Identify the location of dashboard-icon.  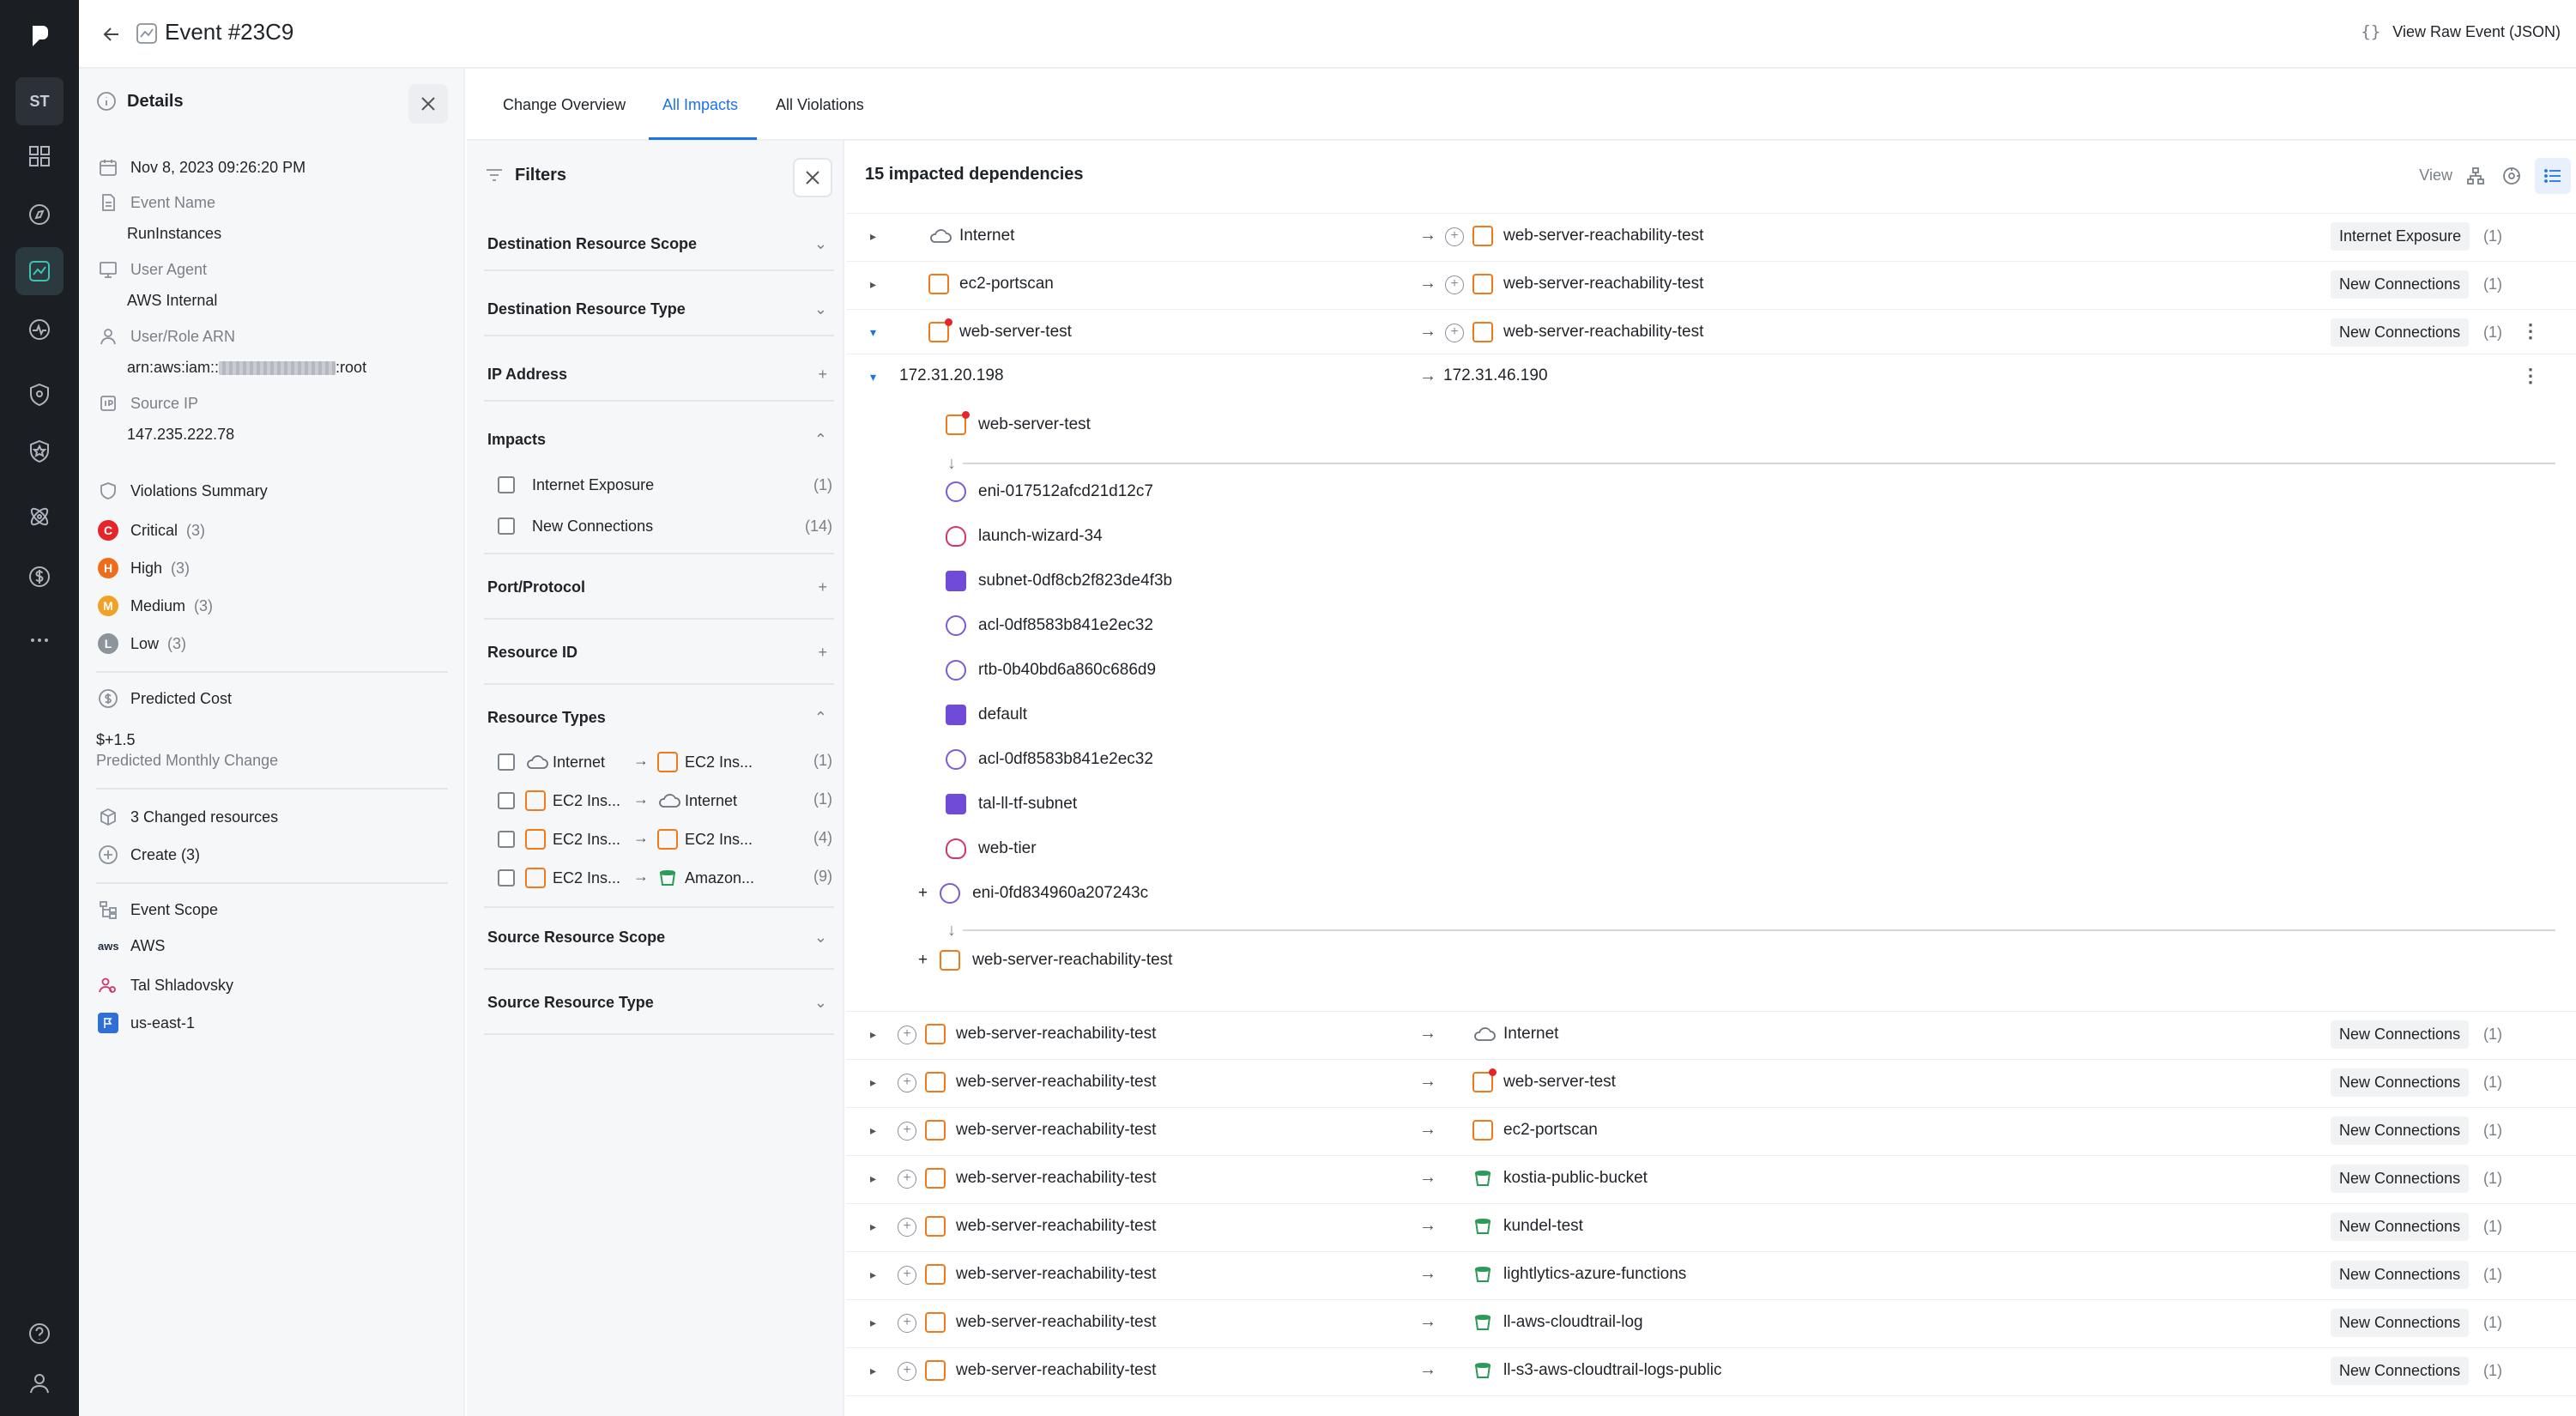
(39, 156).